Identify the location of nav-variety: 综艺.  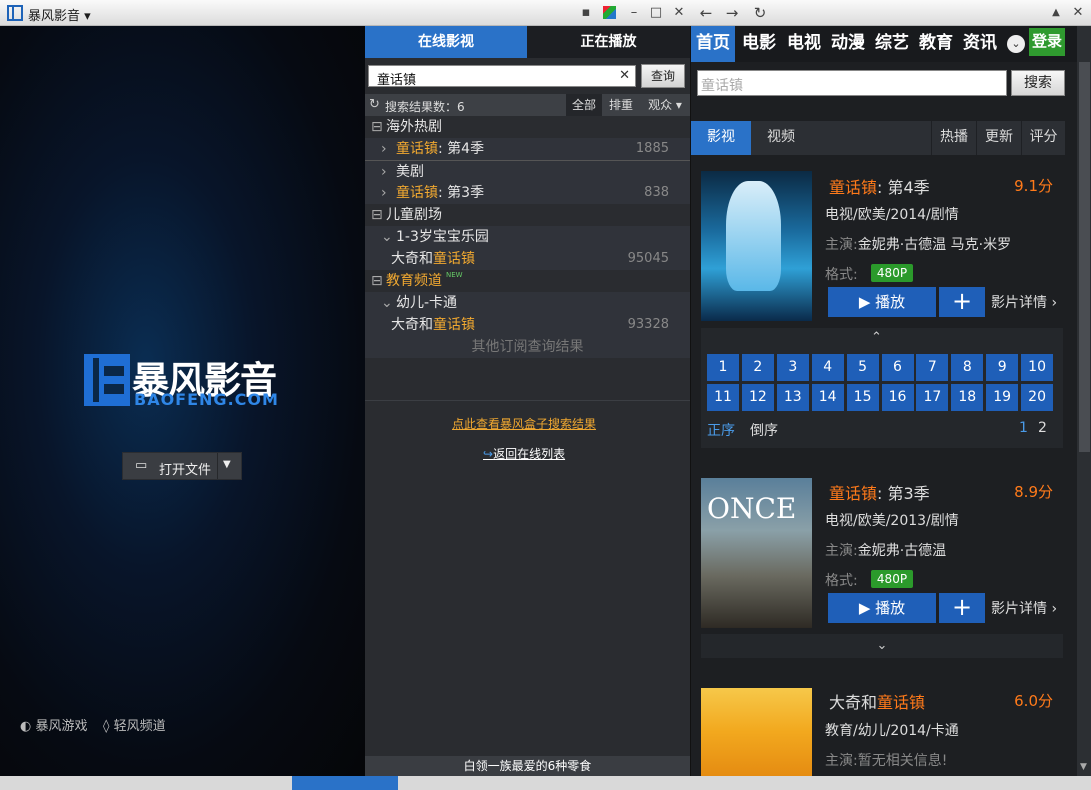
(892, 44).